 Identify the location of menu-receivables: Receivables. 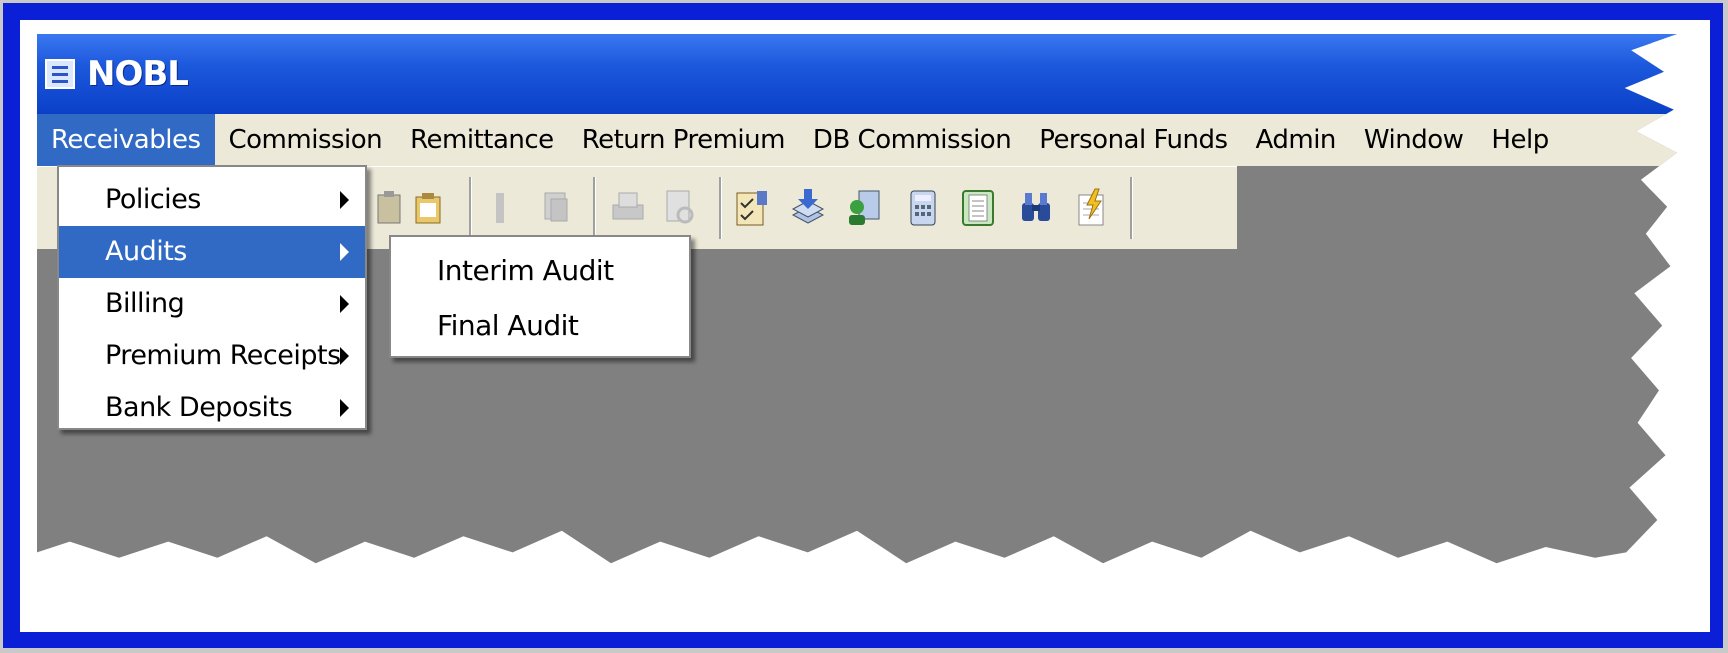
(126, 140).